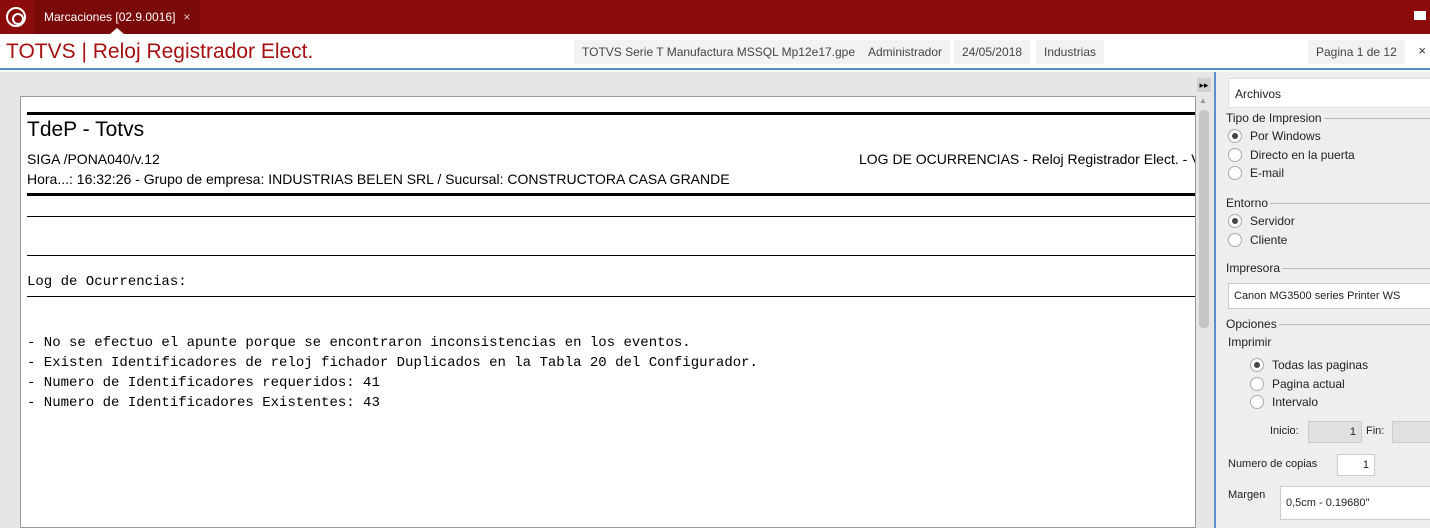 The height and width of the screenshot is (528, 1430). I want to click on radio-label: Por Windows, so click(1285, 136).